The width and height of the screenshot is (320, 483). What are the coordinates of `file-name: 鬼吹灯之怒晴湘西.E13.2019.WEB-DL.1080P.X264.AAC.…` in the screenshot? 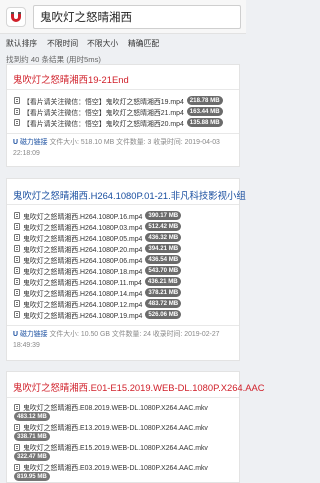 It's located at (115, 428).